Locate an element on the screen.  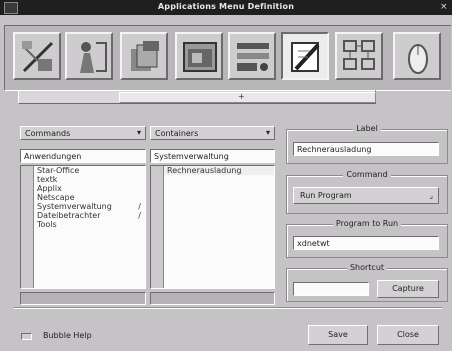
list-item-label: Applix is located at coordinates (49, 188).